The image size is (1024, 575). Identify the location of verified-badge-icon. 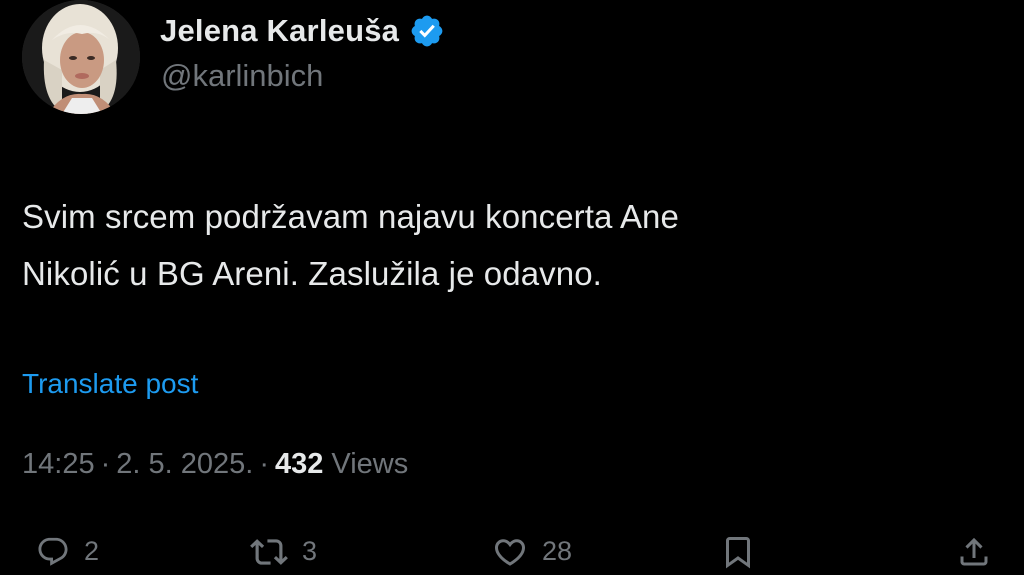
(427, 31).